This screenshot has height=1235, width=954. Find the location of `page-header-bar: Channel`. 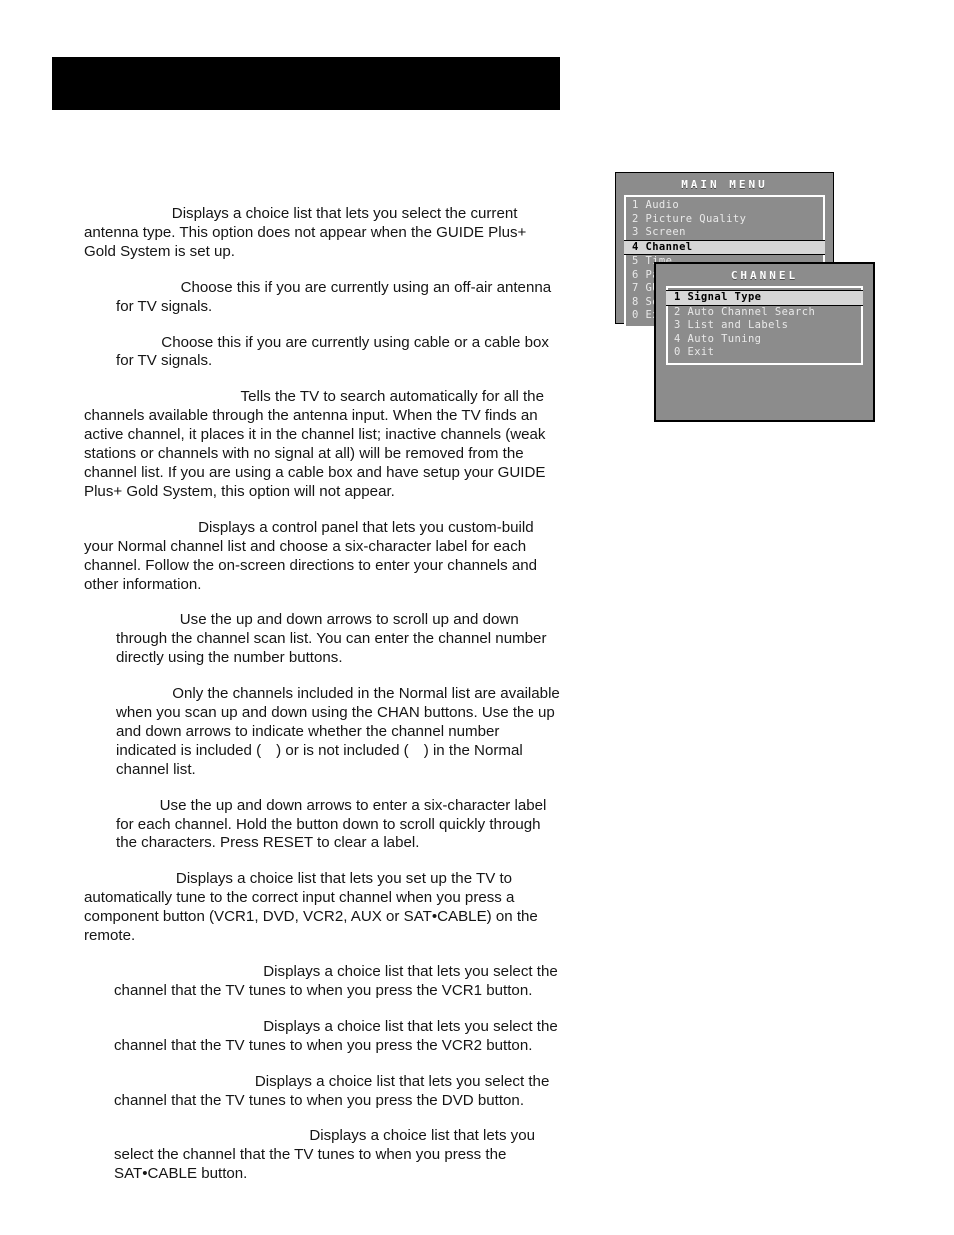

page-header-bar: Channel is located at coordinates (306, 83).